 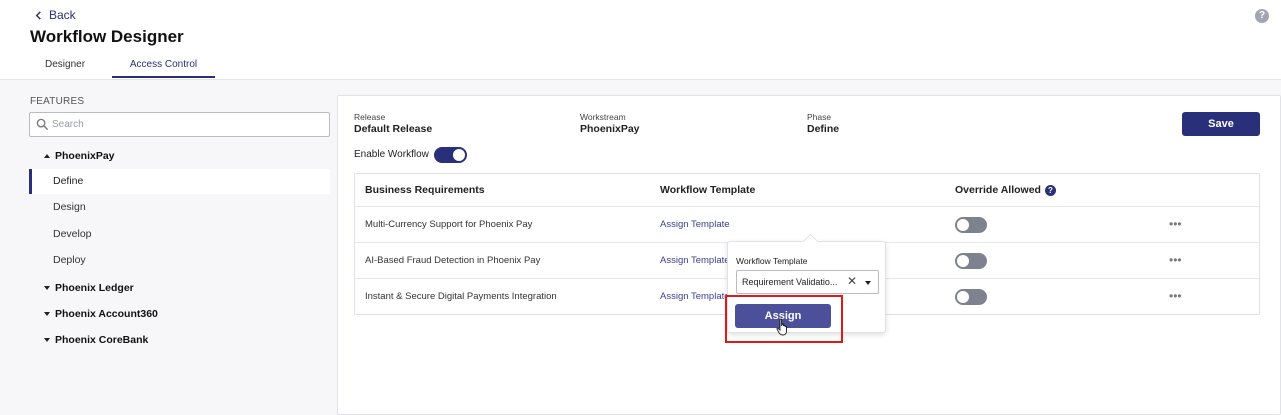 I want to click on release-label: Release, so click(x=370, y=117).